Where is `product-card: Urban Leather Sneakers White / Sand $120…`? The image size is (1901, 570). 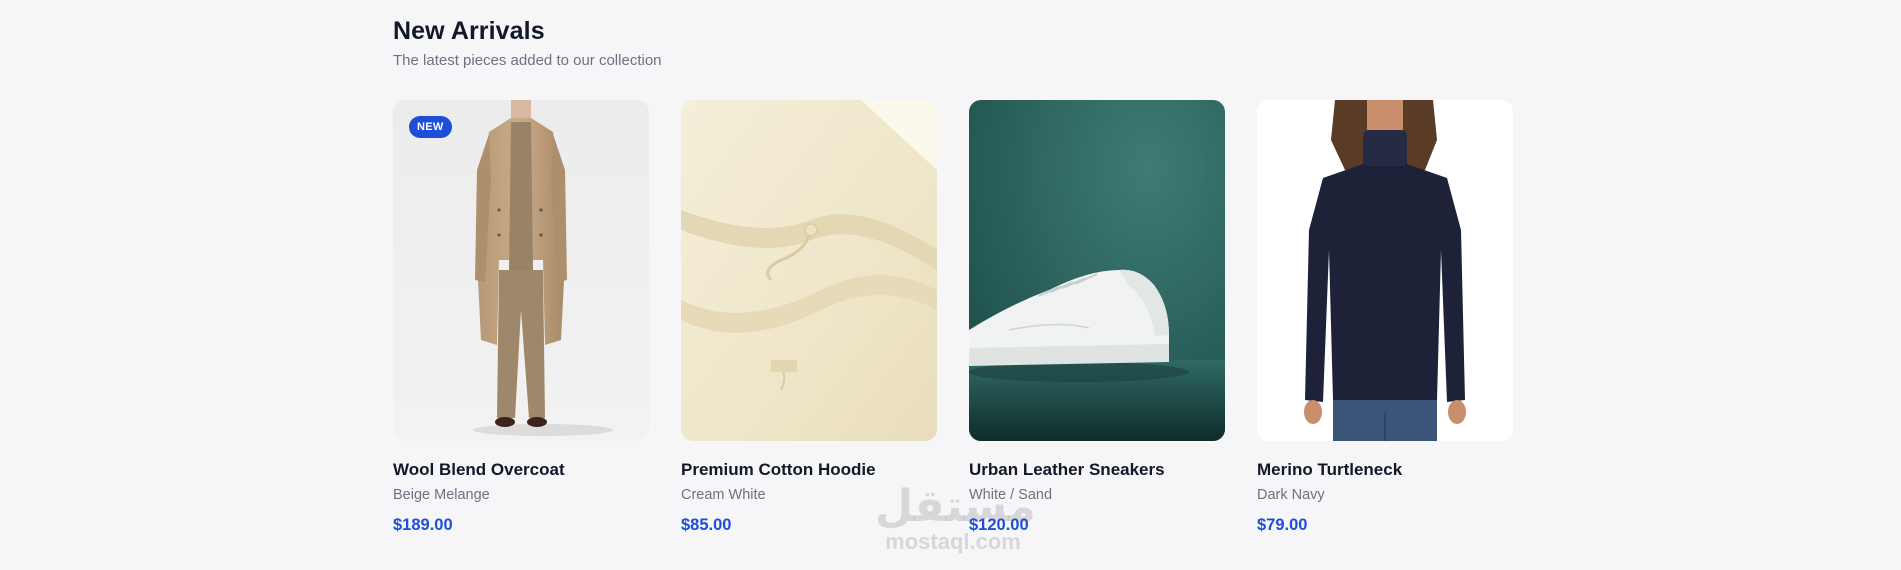
product-card: Urban Leather Sneakers White / Sand $120… is located at coordinates (1097, 317).